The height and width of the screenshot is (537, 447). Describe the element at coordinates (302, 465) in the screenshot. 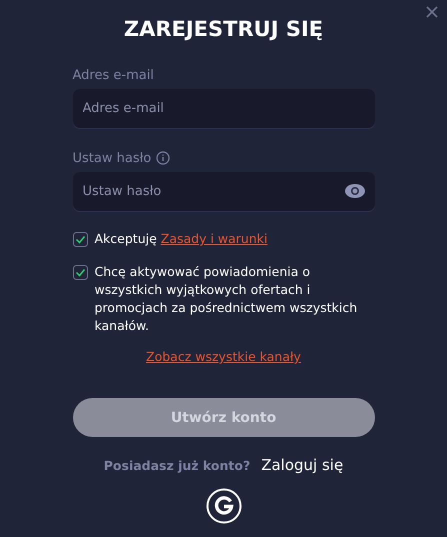

I see `login-link: Zaloguj się` at that location.